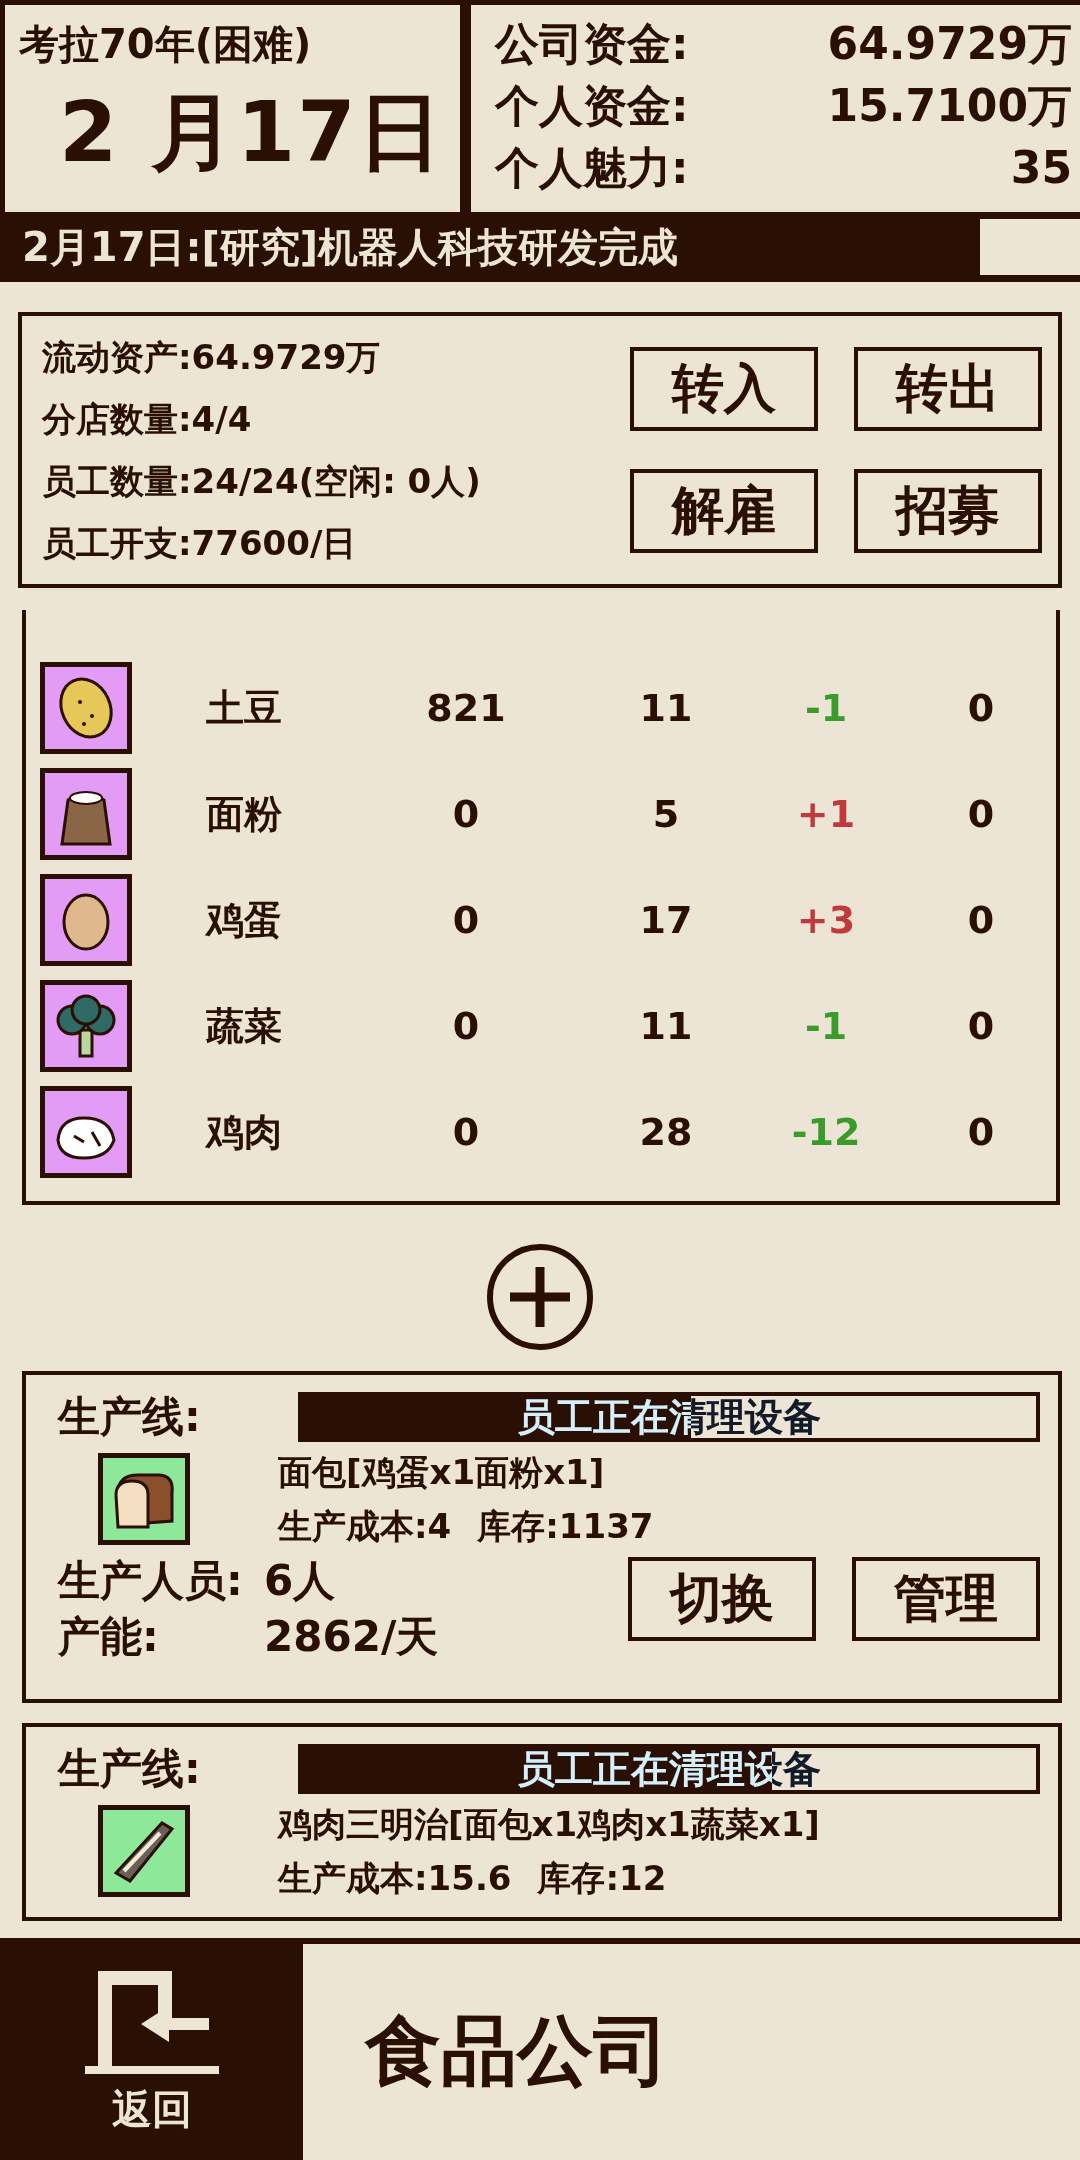 Image resolution: width=1080 pixels, height=2160 pixels. I want to click on stock-text: 库存:12, so click(602, 1878).